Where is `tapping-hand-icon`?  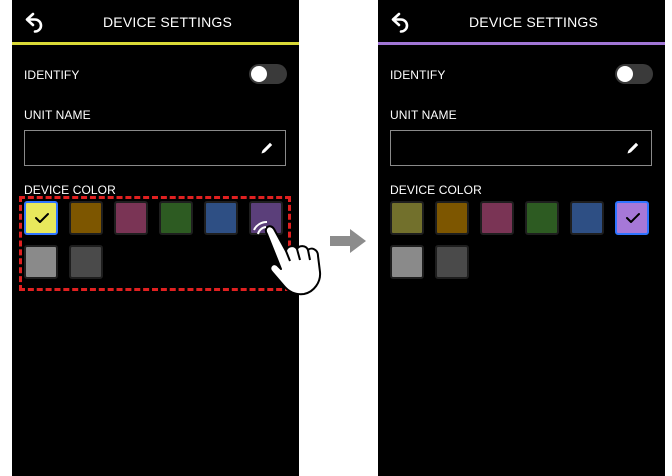 tapping-hand-icon is located at coordinates (287, 258).